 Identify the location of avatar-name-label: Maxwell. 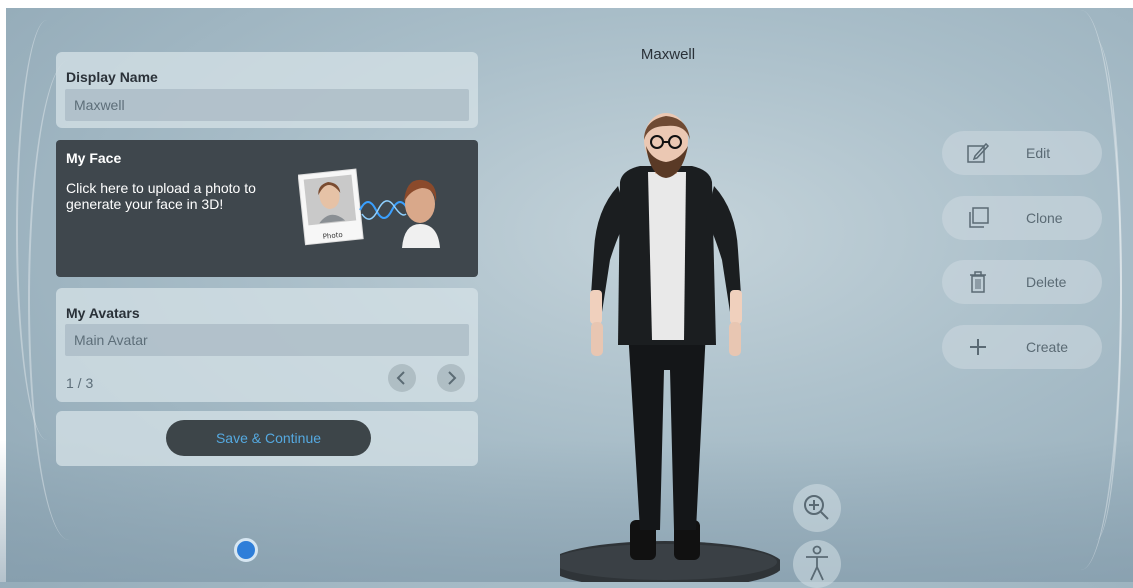
(668, 54).